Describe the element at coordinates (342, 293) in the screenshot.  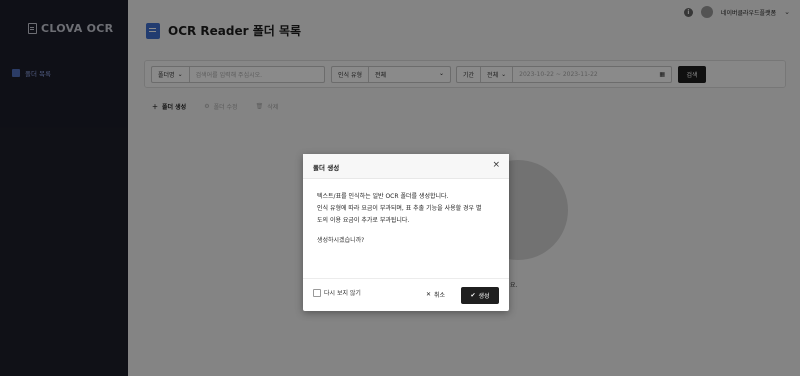
I see `checkbox-label: 다시 보지 않기` at that location.